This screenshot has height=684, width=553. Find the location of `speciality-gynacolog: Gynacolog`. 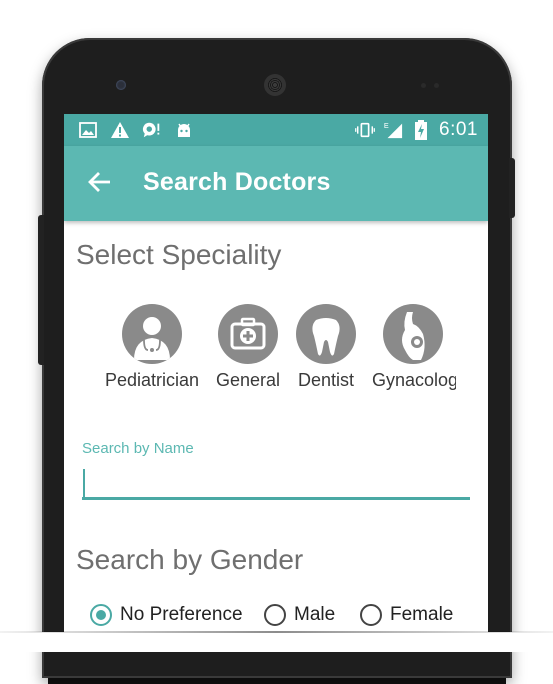

speciality-gynacolog: Gynacolog is located at coordinates (413, 347).